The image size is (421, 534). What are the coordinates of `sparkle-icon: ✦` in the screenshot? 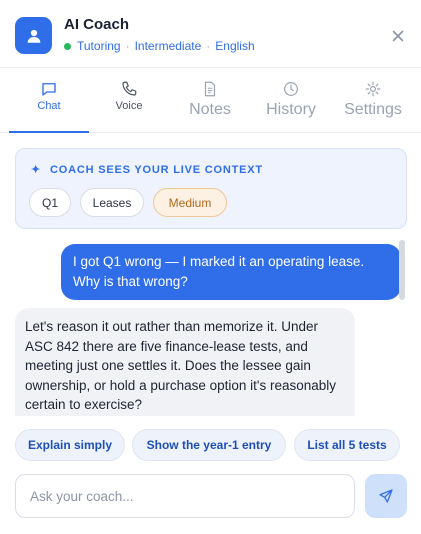 It's located at (36, 170).